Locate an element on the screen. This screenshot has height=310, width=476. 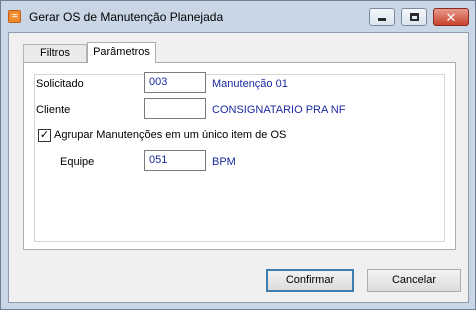
minimize-button is located at coordinates (382, 17).